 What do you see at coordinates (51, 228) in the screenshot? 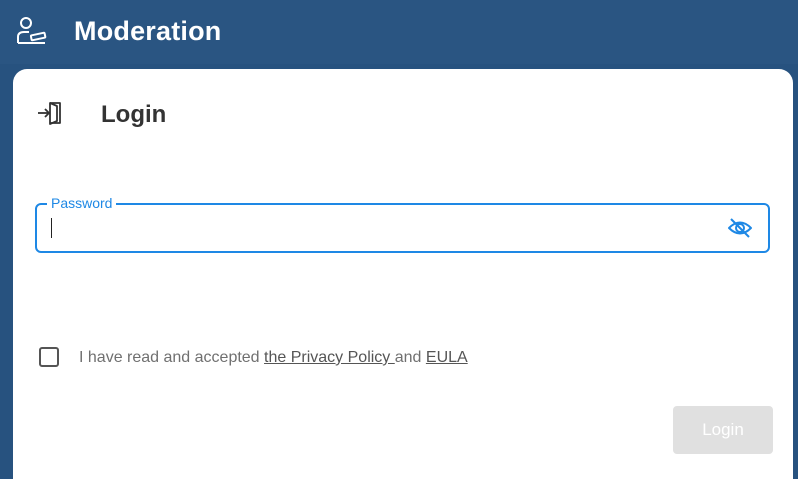
I see `text-cursor` at bounding box center [51, 228].